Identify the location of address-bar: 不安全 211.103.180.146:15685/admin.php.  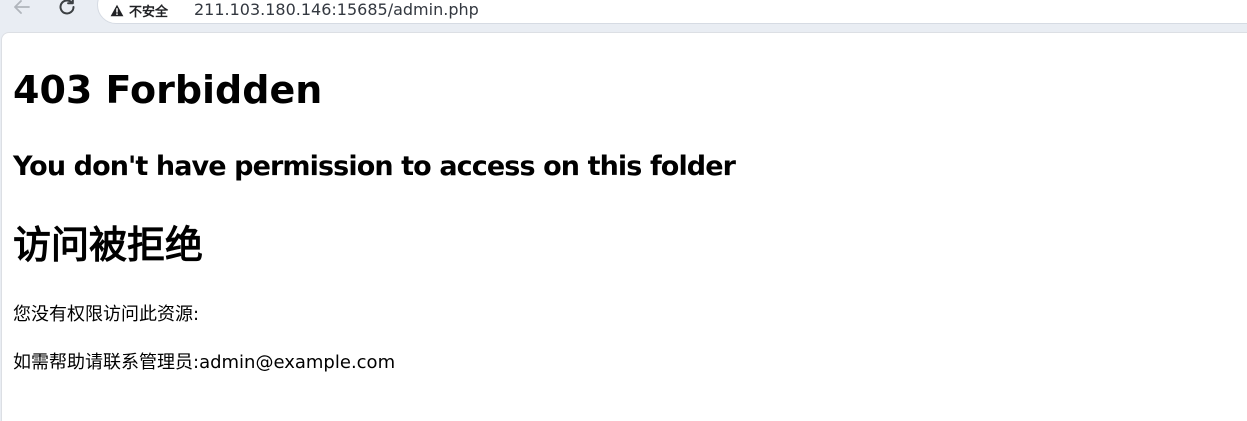
(672, 12).